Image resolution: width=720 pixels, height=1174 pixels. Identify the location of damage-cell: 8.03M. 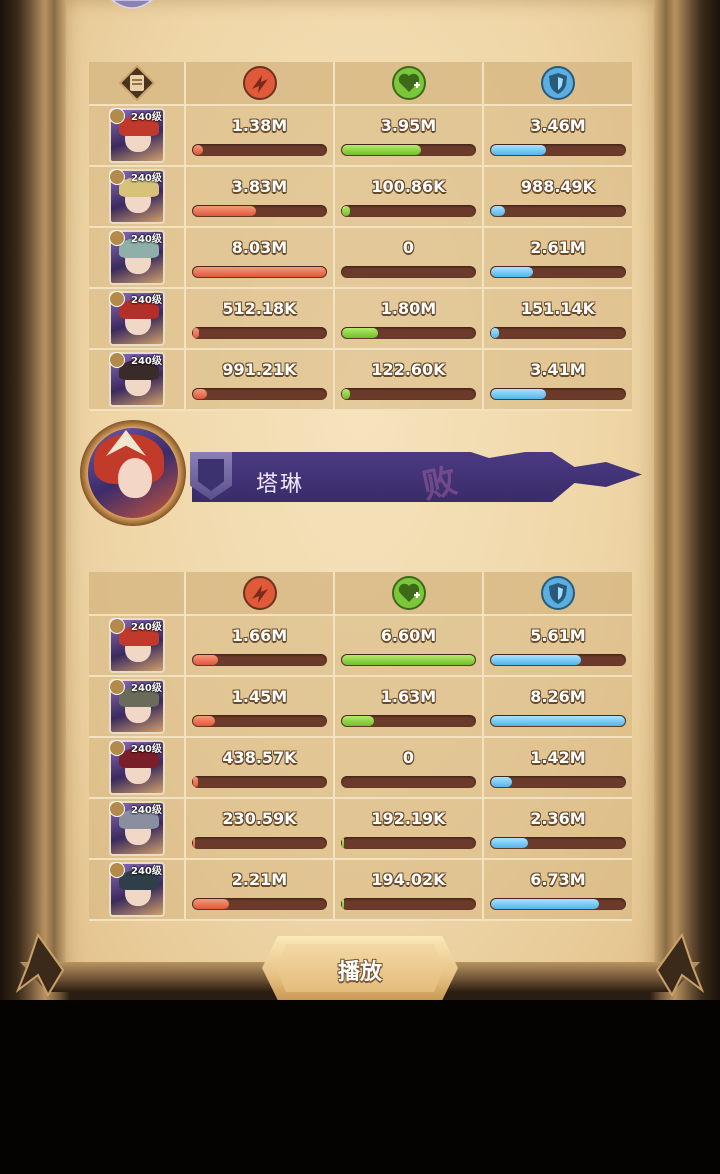
(260, 258).